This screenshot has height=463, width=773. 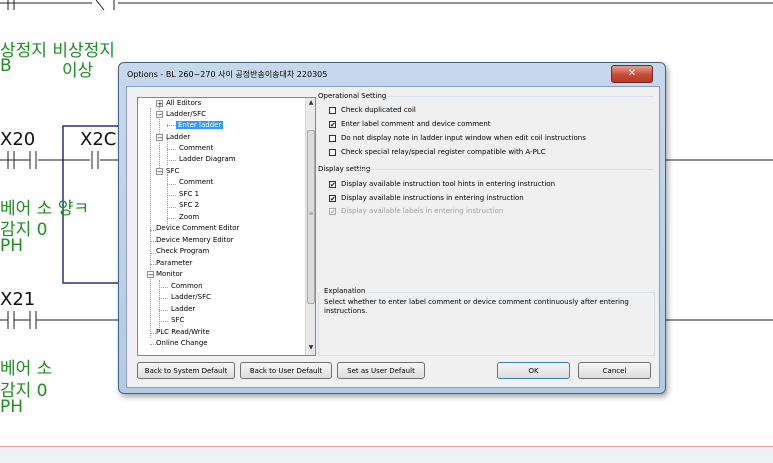 I want to click on ladder-label-top-2b: 이상, so click(x=78, y=71).